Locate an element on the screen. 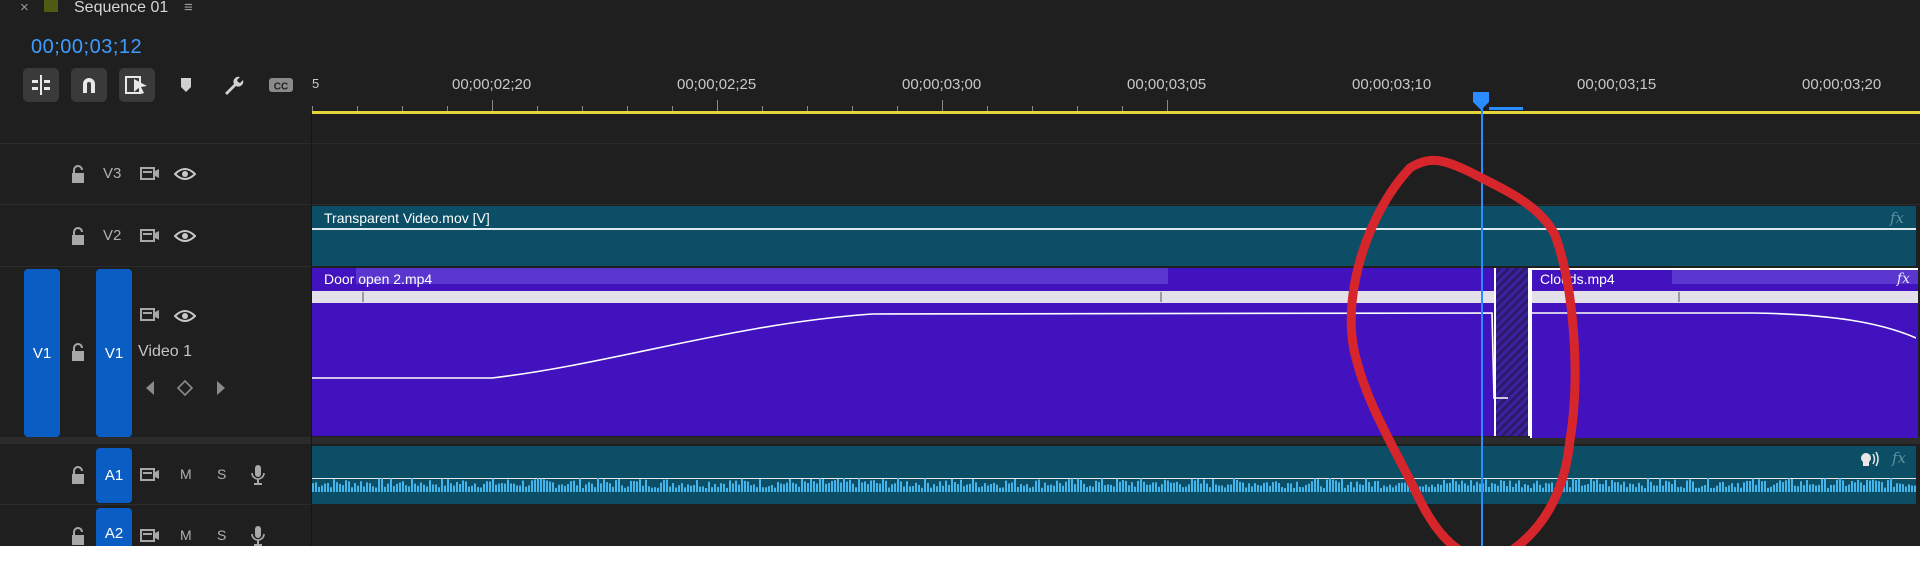 Image resolution: width=1920 pixels, height=565 pixels. ruler-label: 00;00;03;20 is located at coordinates (1842, 84).